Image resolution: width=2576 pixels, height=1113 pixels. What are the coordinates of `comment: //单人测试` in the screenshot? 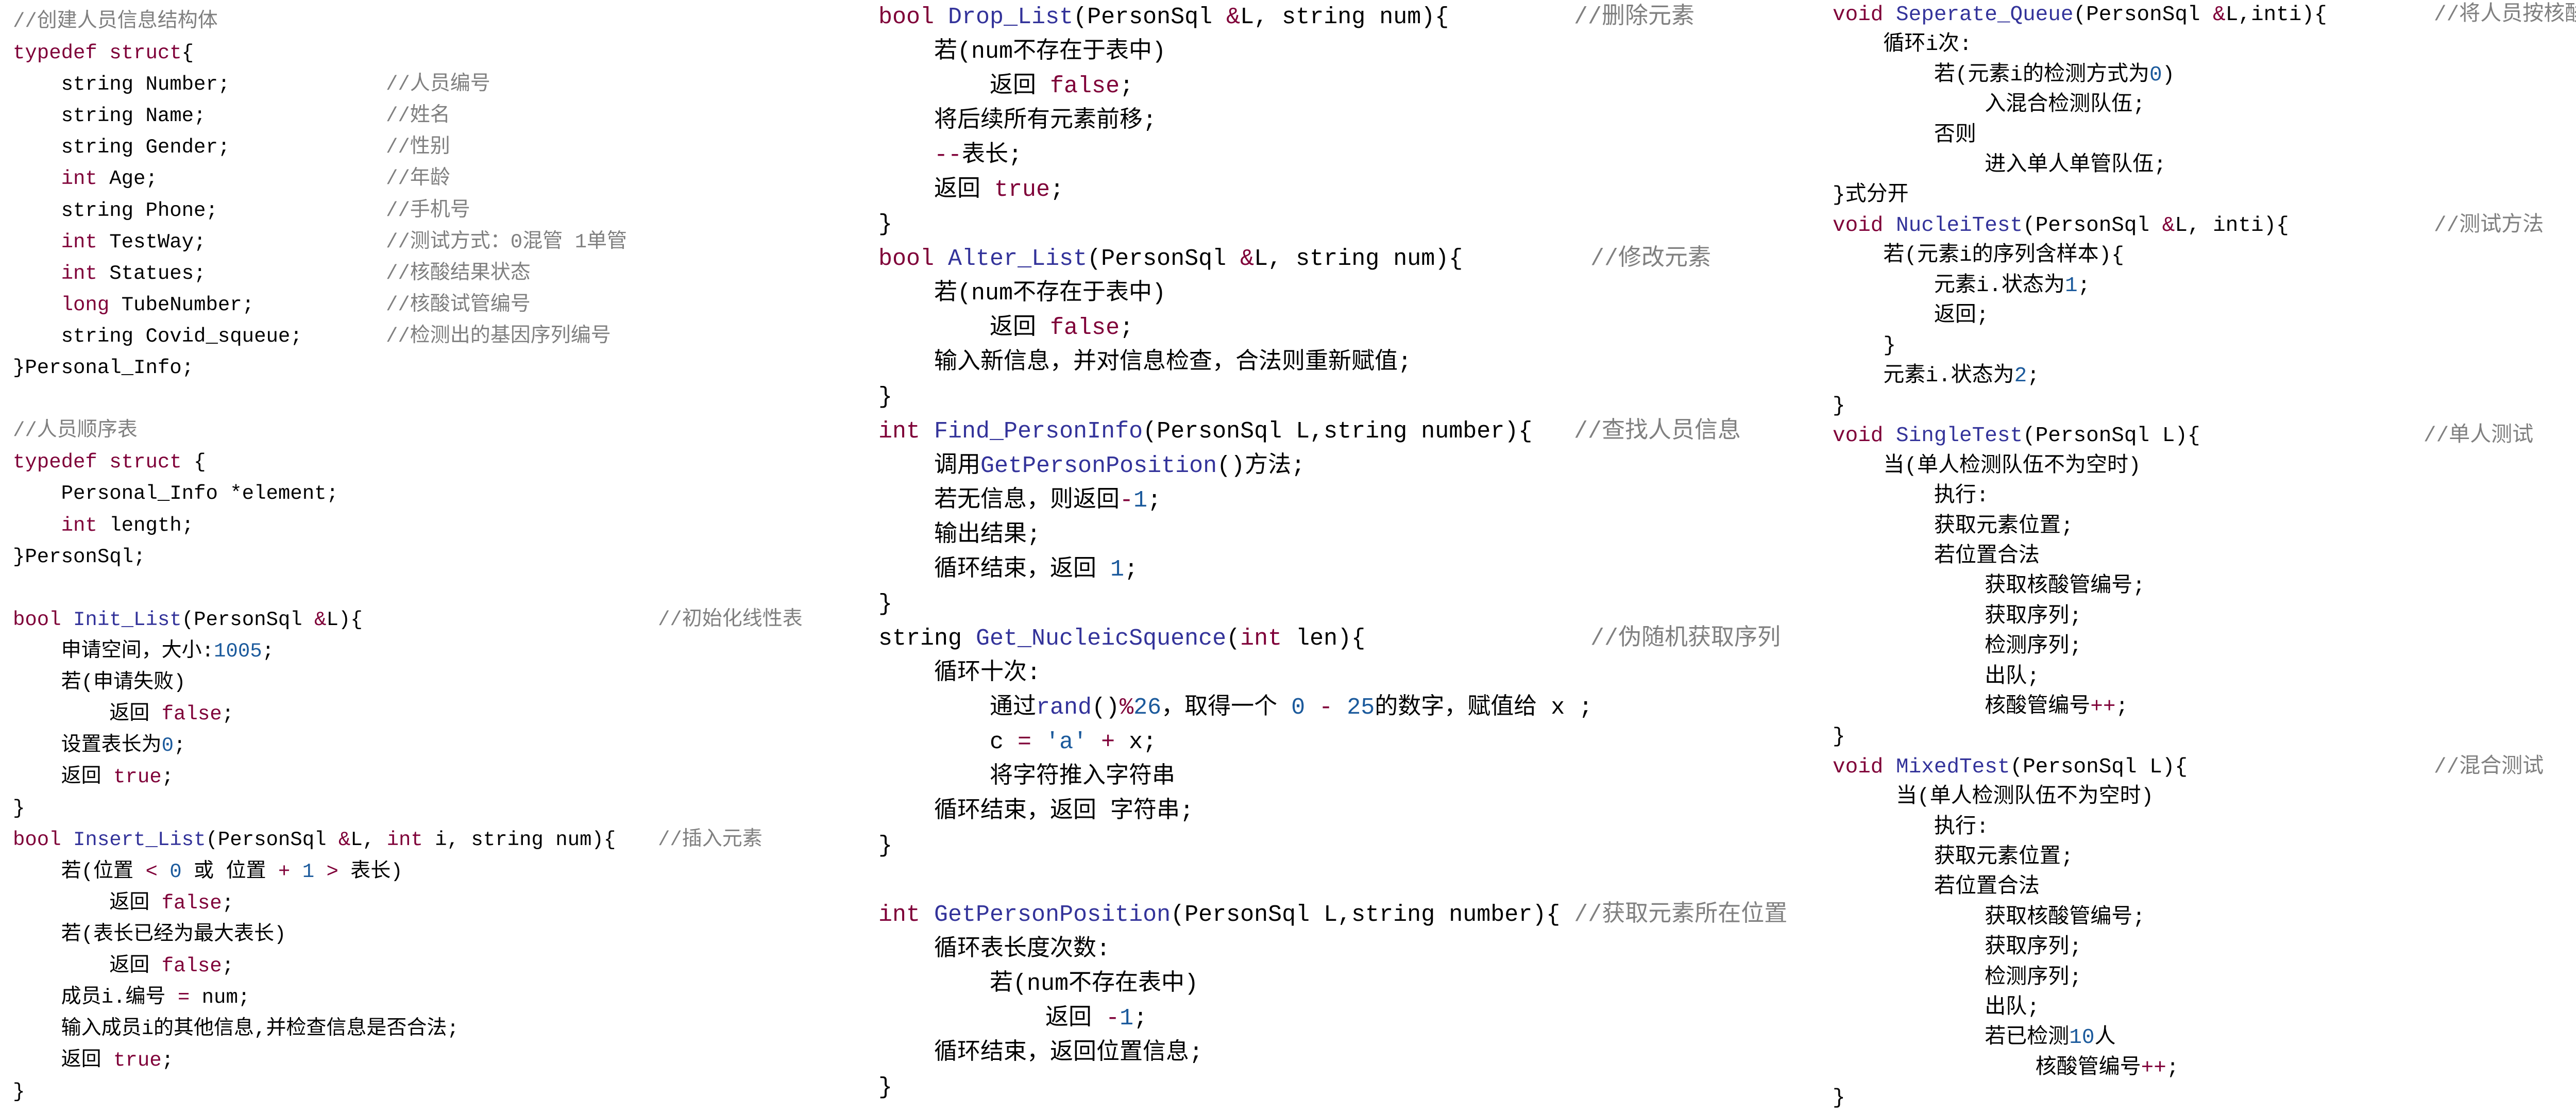 It's located at (2479, 436).